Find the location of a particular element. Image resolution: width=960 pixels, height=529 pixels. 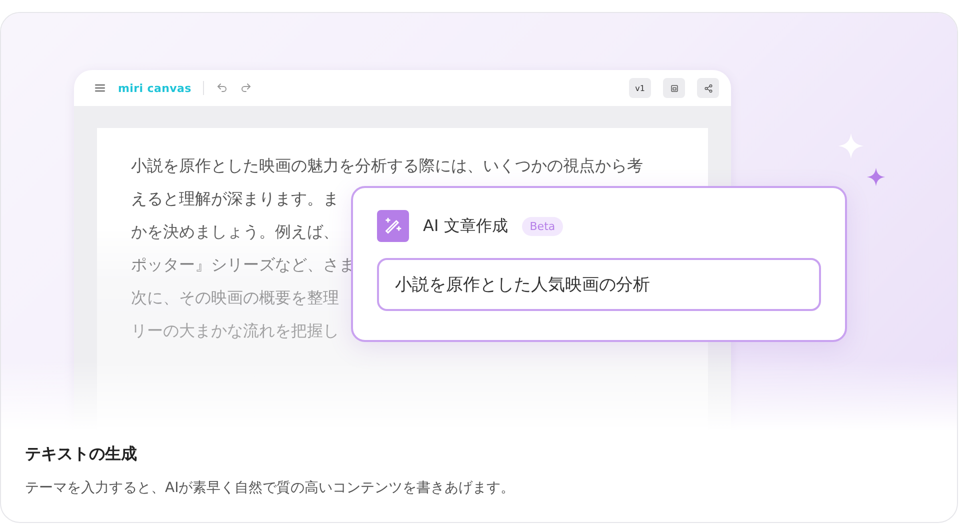

save-icon is located at coordinates (674, 88).